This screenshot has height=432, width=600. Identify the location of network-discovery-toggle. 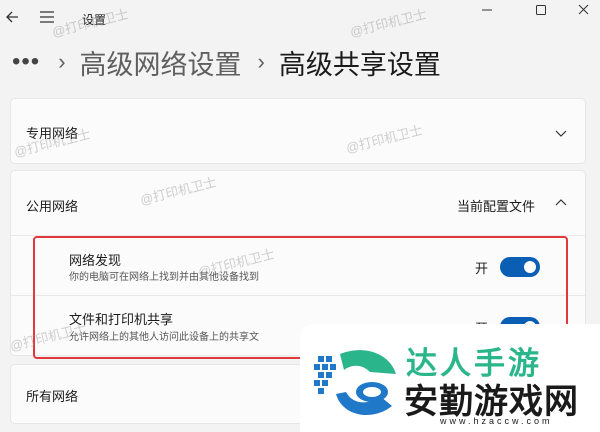
(520, 267).